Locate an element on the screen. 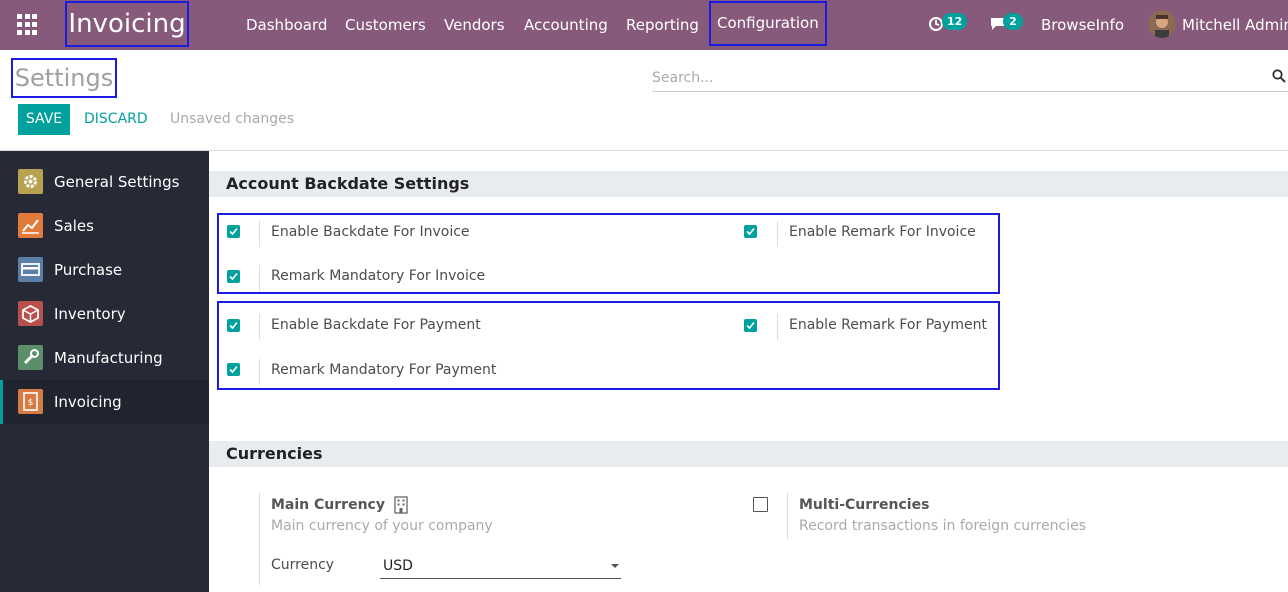  menu-configuration: Configuration is located at coordinates (768, 23).